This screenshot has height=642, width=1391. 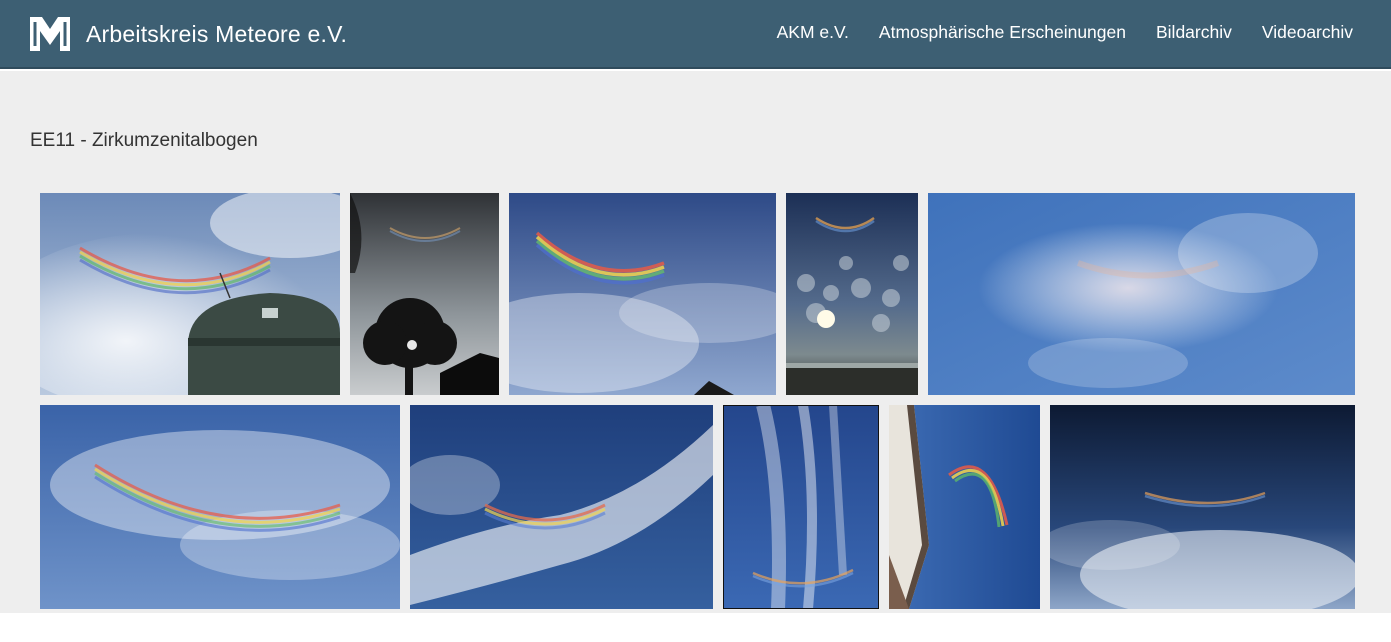 I want to click on nav-link-image-archive: Bildarchiv, so click(x=1194, y=32).